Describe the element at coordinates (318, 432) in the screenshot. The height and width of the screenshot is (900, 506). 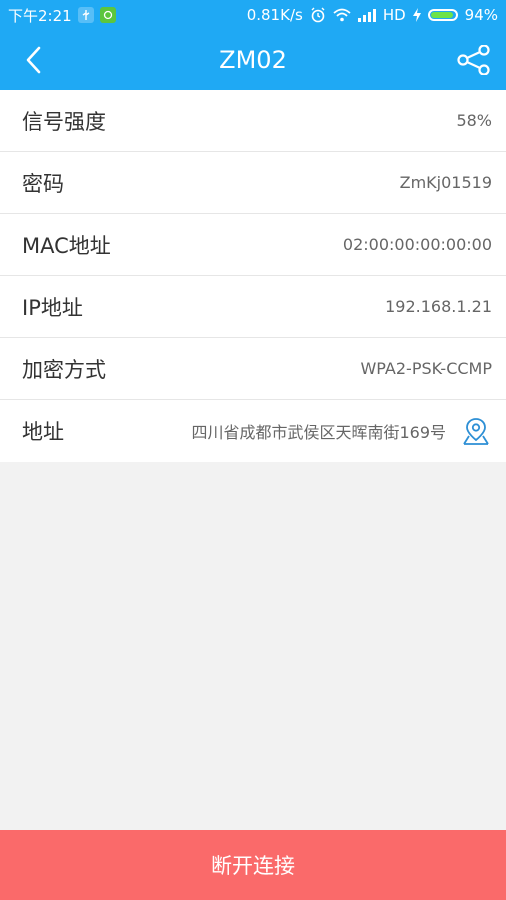
I see `row-value: 四川省成都市武侯区天晖南街169号` at that location.